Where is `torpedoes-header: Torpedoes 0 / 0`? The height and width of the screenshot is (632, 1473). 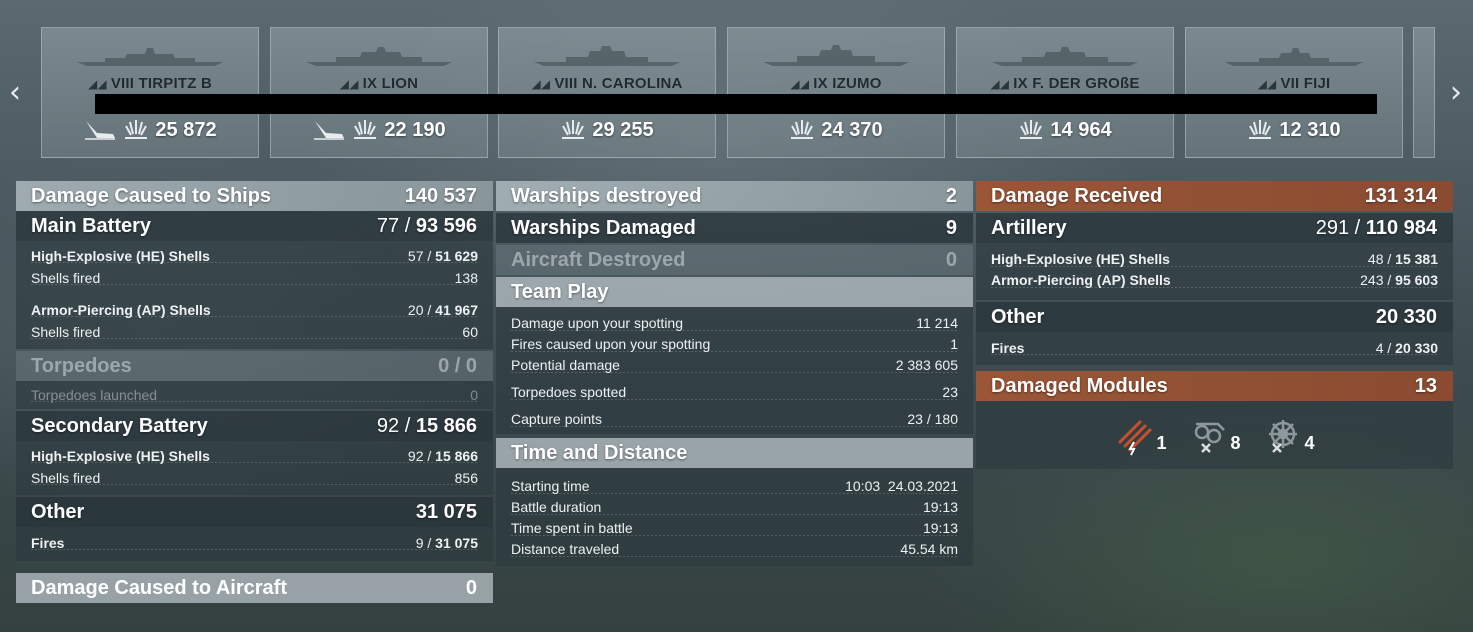 torpedoes-header: Torpedoes 0 / 0 is located at coordinates (254, 366).